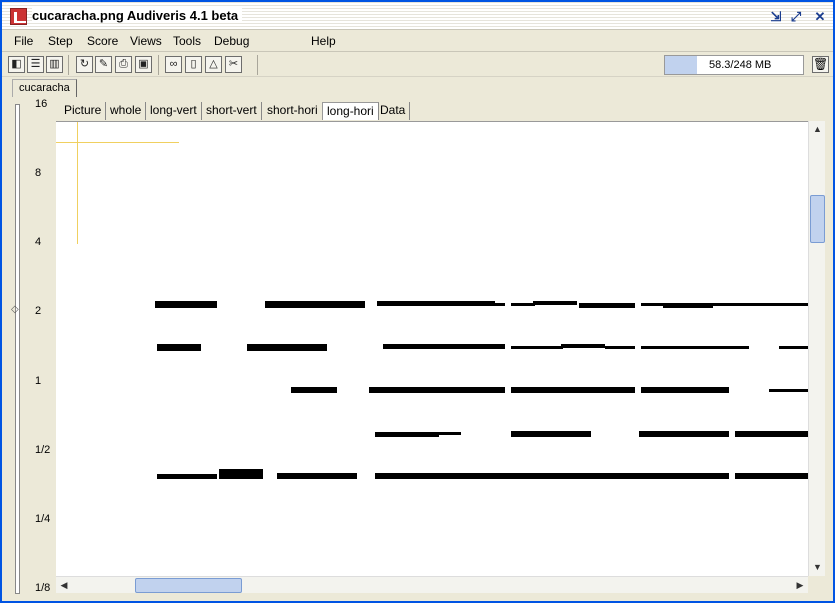 This screenshot has width=835, height=603. I want to click on tab-long-vert: long-vert, so click(174, 111).